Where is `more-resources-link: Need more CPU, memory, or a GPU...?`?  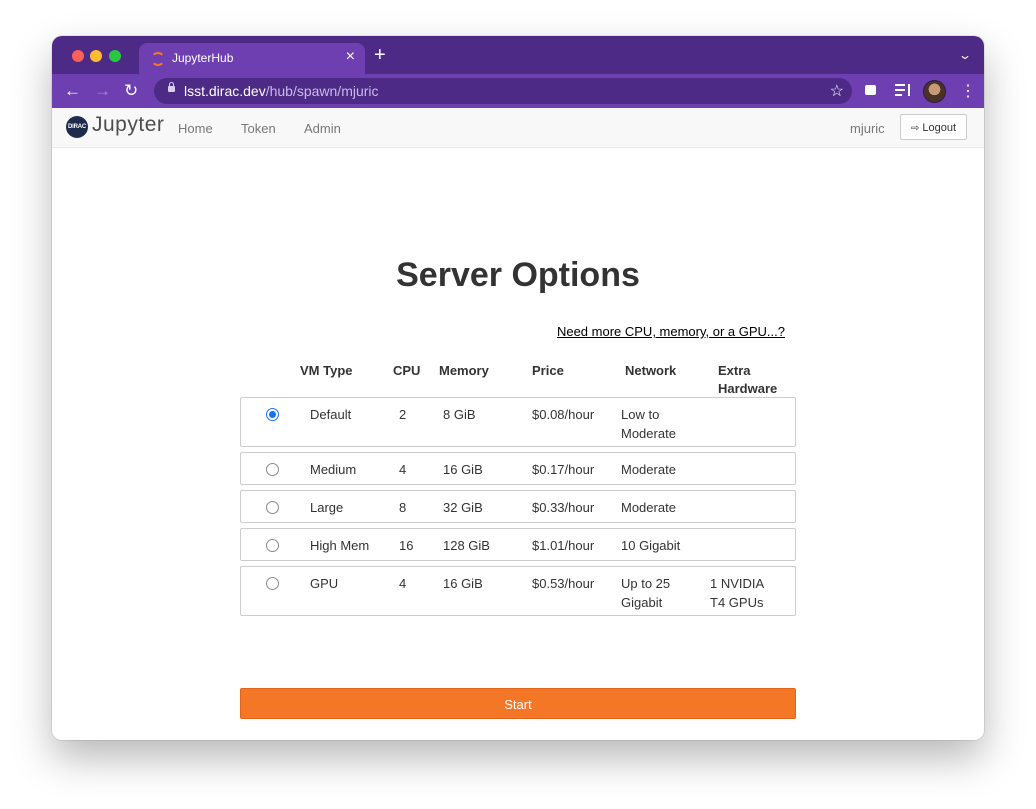
more-resources-link: Need more CPU, memory, or a GPU...? is located at coordinates (671, 331).